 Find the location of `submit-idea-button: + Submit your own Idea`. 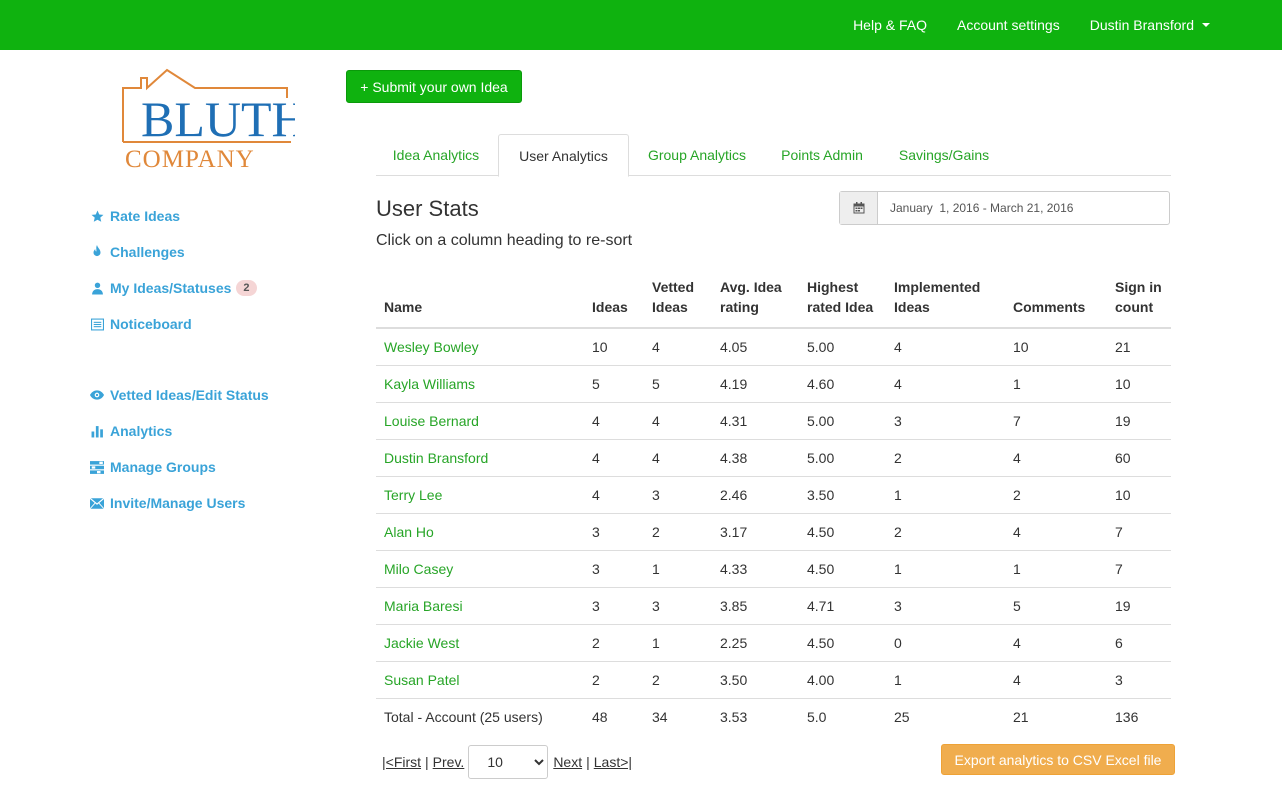

submit-idea-button: + Submit your own Idea is located at coordinates (434, 86).